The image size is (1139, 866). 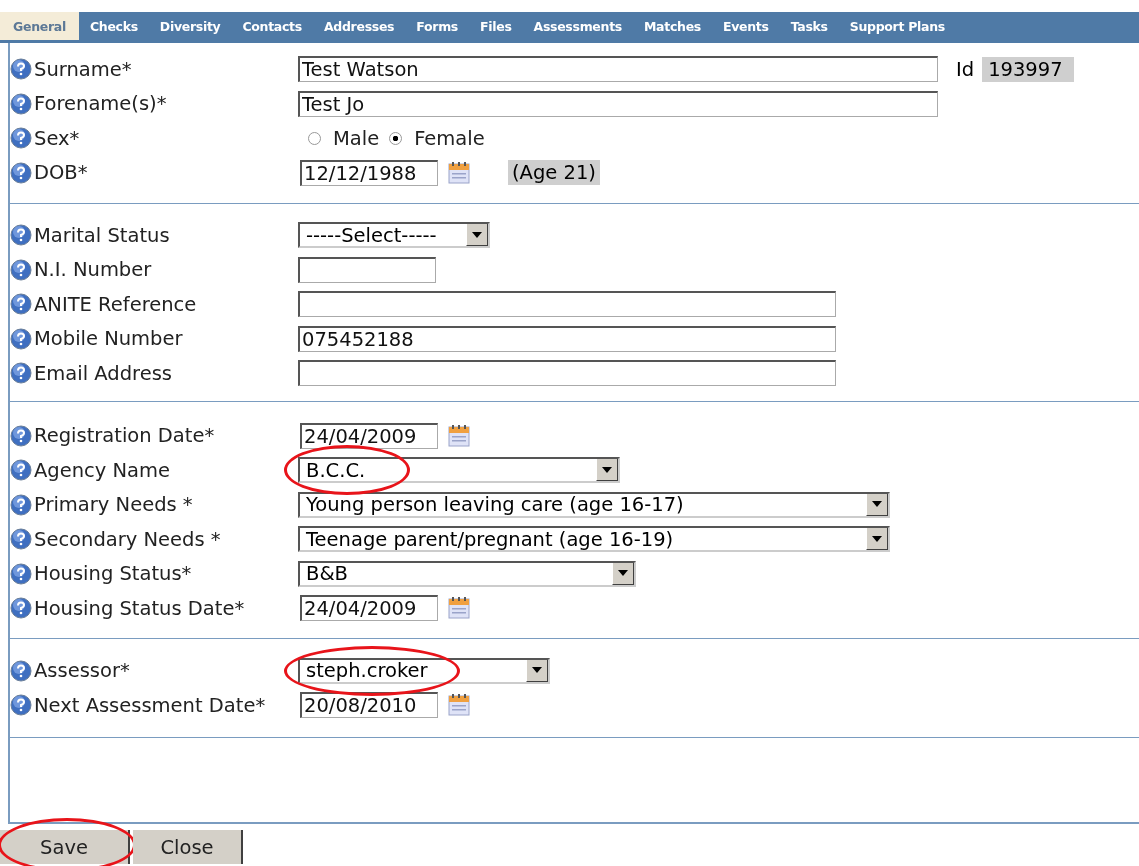 What do you see at coordinates (356, 138) in the screenshot?
I see `radio-label: Male` at bounding box center [356, 138].